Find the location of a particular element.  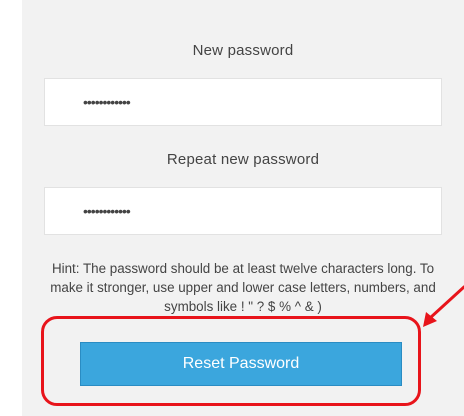

annotation-arrow-icon is located at coordinates (443, 306).